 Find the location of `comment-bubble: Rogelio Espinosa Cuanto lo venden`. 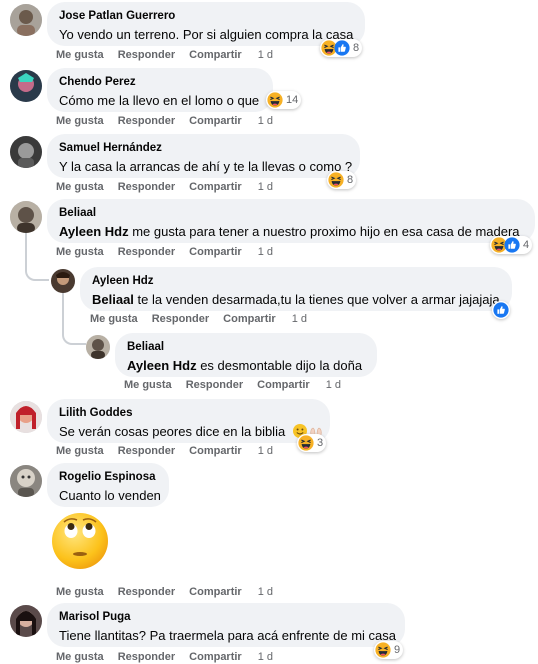

comment-bubble: Rogelio Espinosa Cuanto lo venden is located at coordinates (108, 485).